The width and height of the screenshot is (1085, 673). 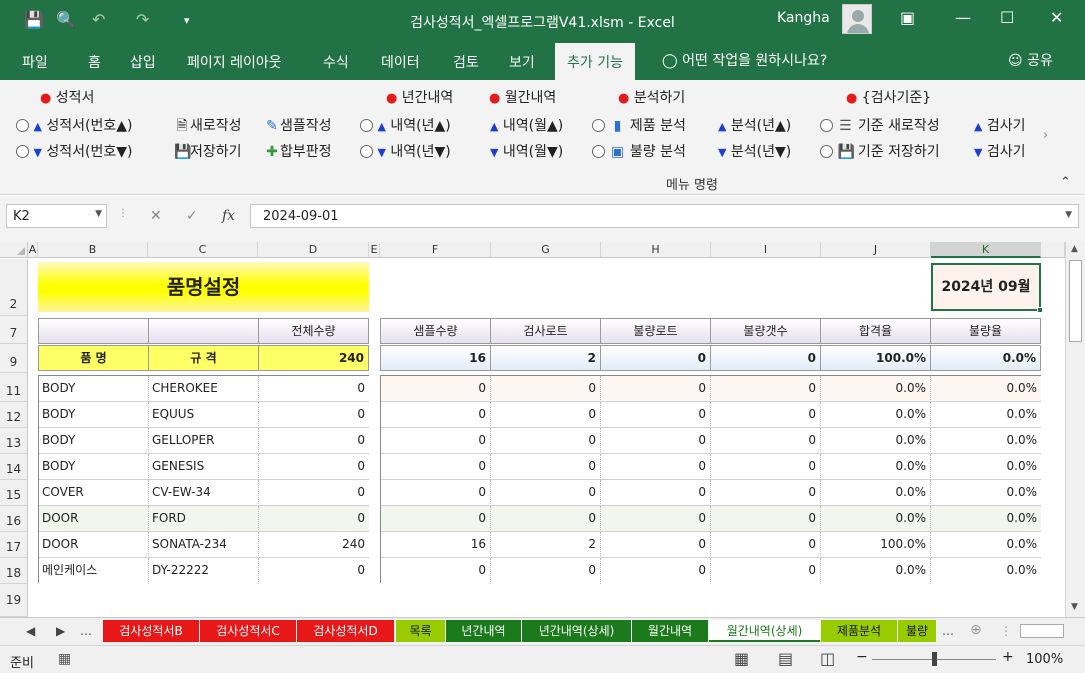 What do you see at coordinates (94, 571) in the screenshot?
I see `cell-item-name: 메인케이스` at bounding box center [94, 571].